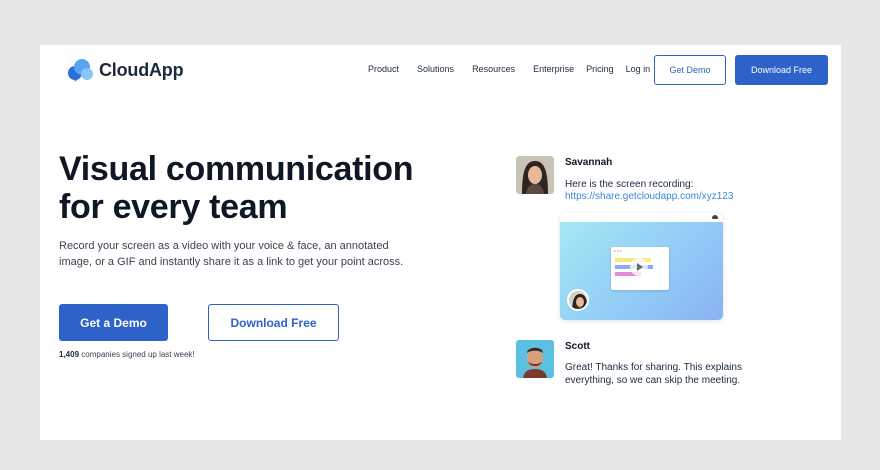  I want to click on nav-solutions: Solutions, so click(435, 69).